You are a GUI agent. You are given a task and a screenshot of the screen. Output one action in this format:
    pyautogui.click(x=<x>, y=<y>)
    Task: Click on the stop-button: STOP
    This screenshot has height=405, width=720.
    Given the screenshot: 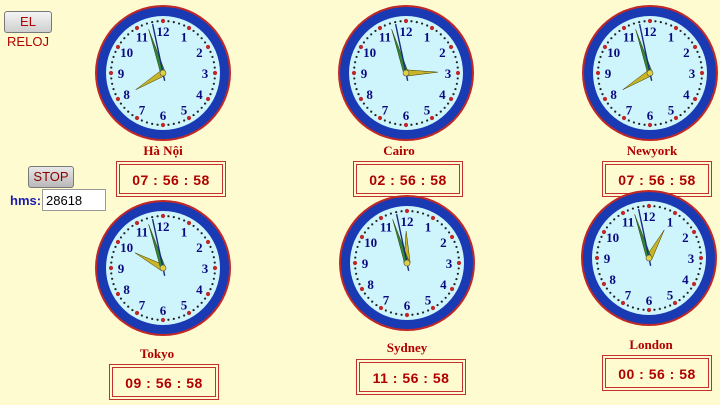 What is the action you would take?
    pyautogui.click(x=51, y=177)
    